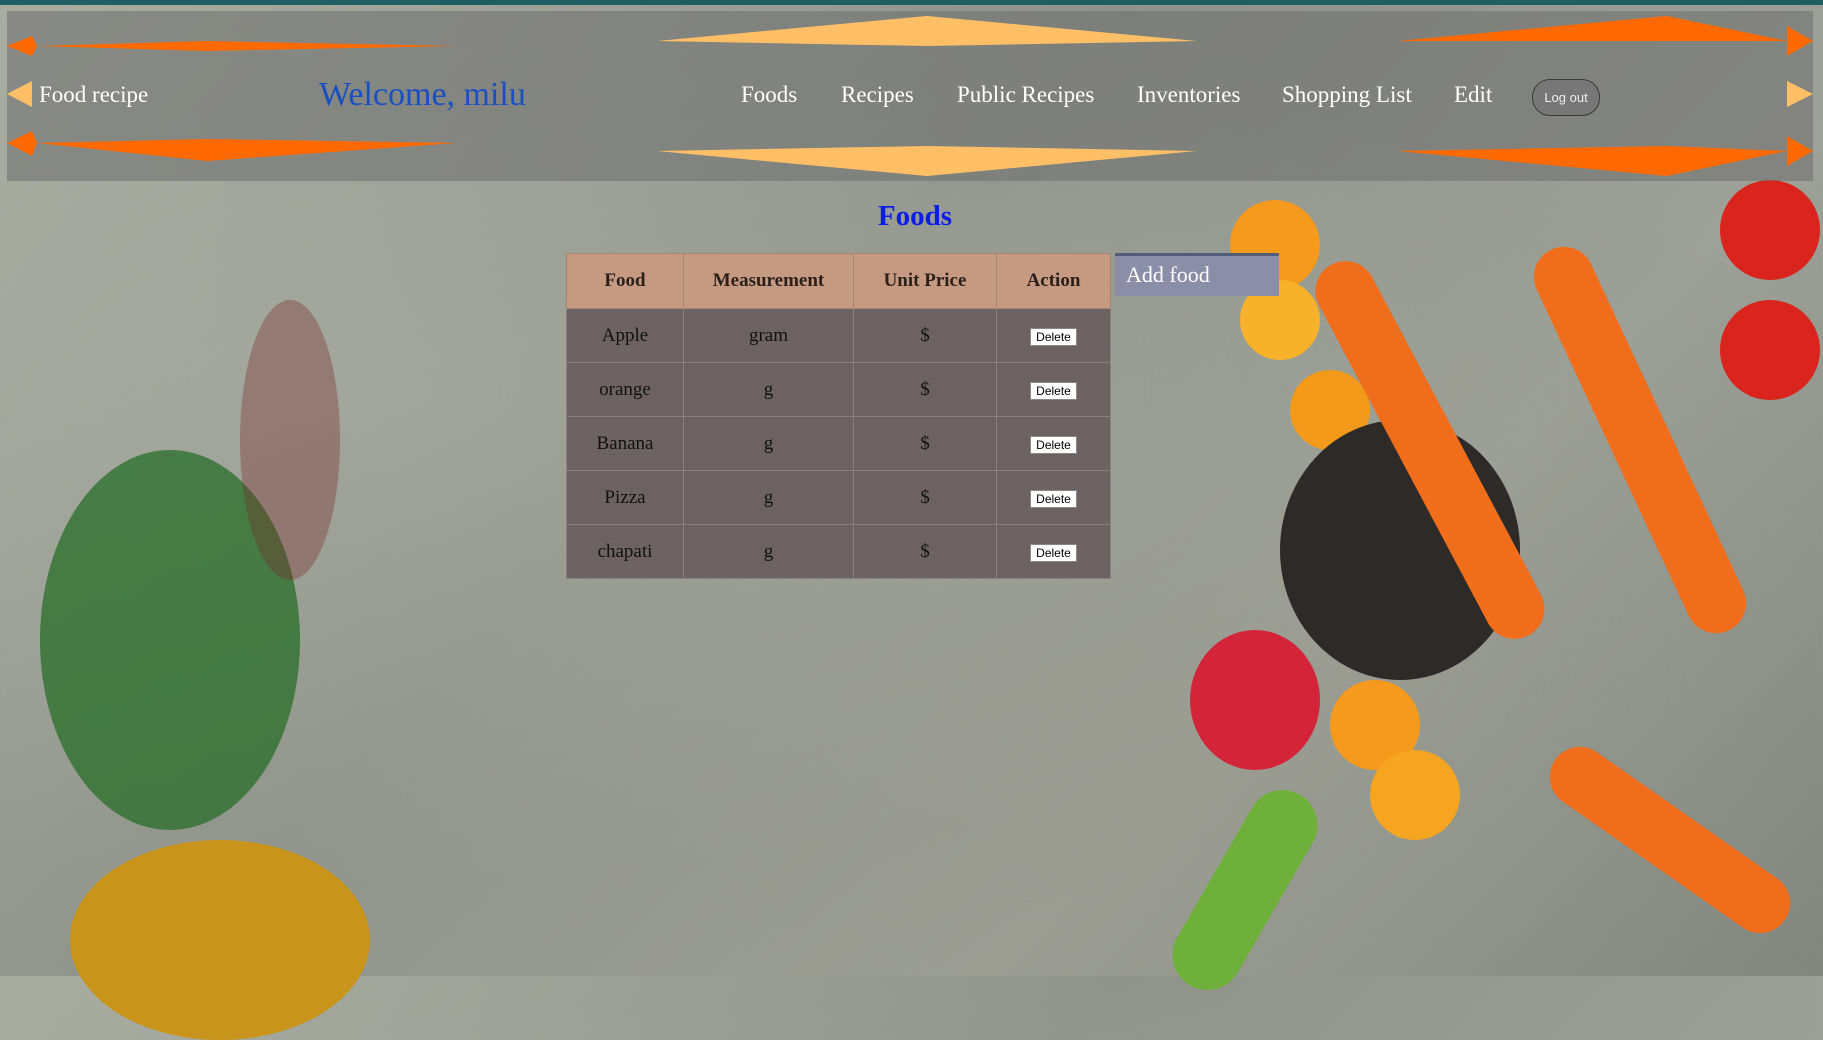 The height and width of the screenshot is (1040, 1823). I want to click on nav-link-recipes: Recipes, so click(877, 95).